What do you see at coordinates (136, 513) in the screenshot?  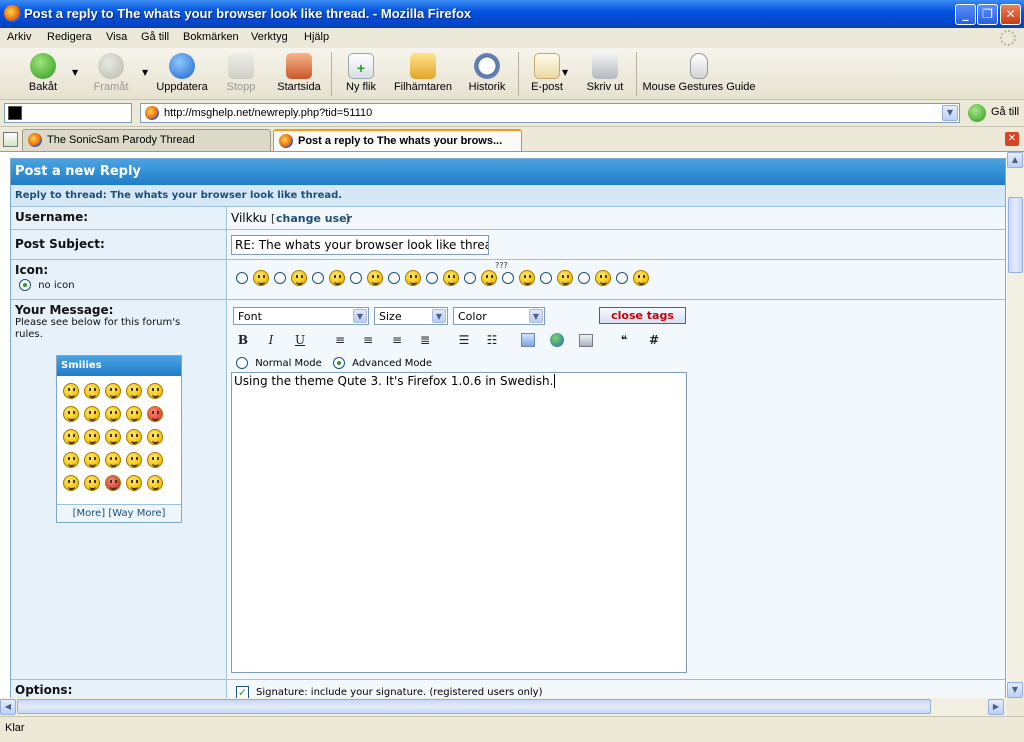 I see `smilies-way-more-link: [Way More]` at bounding box center [136, 513].